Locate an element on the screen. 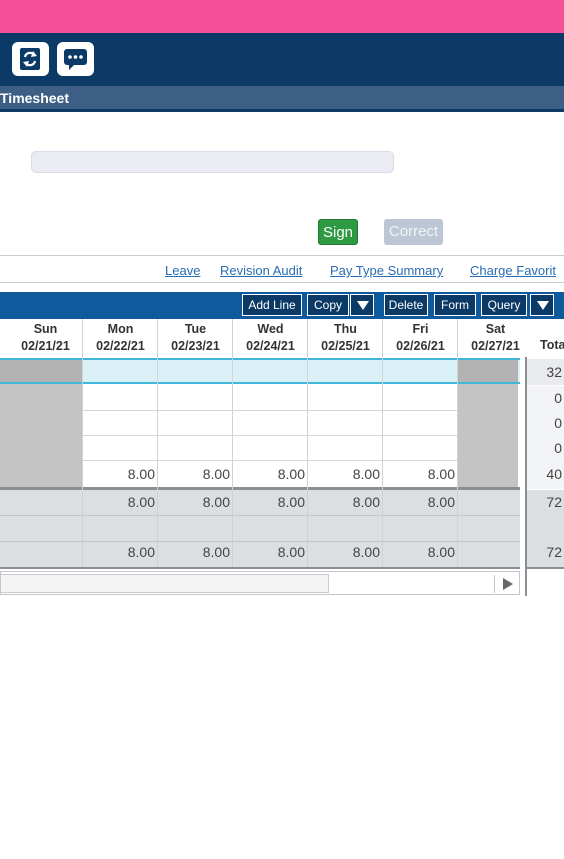 Image resolution: width=564 pixels, height=859 pixels. summary-divider is located at coordinates (260, 488).